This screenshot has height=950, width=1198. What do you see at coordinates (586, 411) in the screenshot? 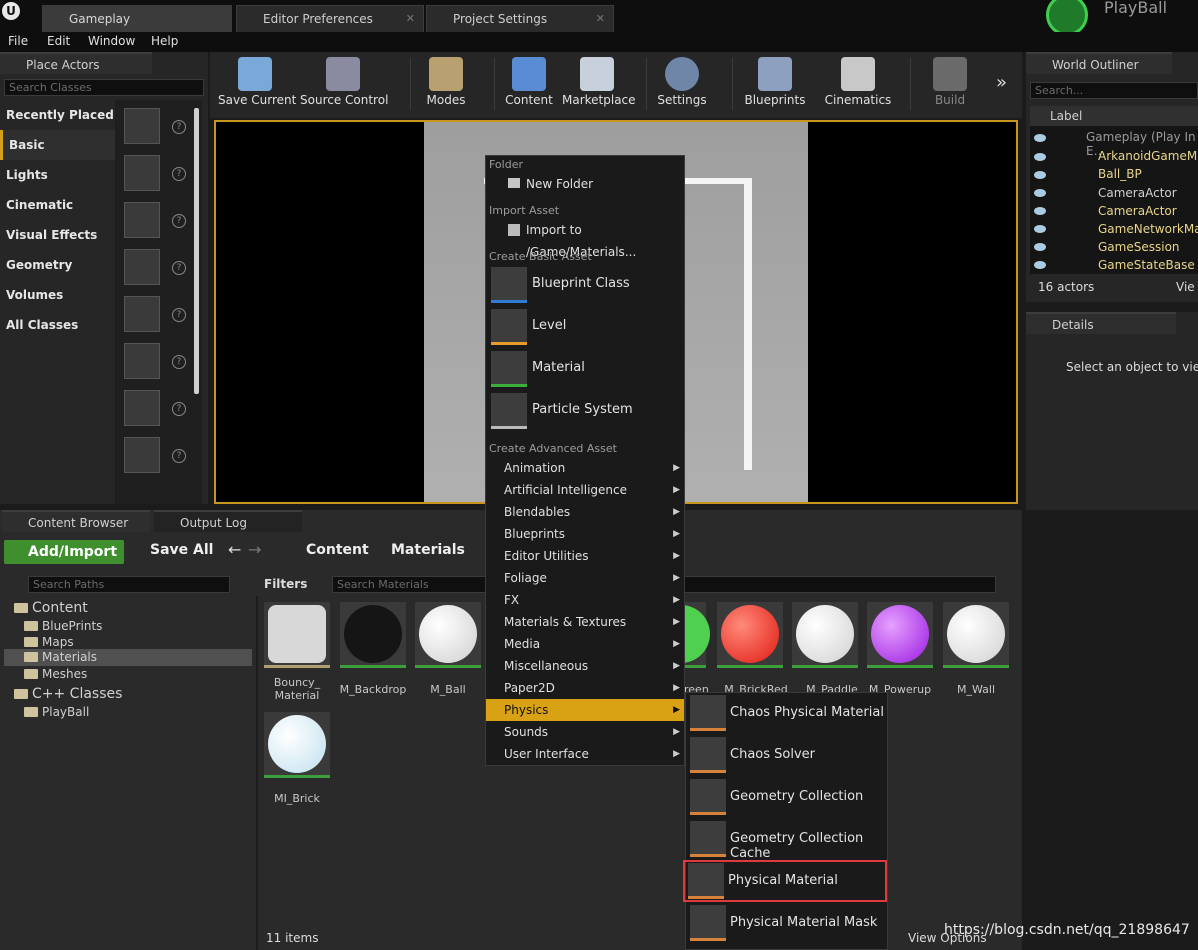
I see `particle-system-item: Particle System` at bounding box center [586, 411].